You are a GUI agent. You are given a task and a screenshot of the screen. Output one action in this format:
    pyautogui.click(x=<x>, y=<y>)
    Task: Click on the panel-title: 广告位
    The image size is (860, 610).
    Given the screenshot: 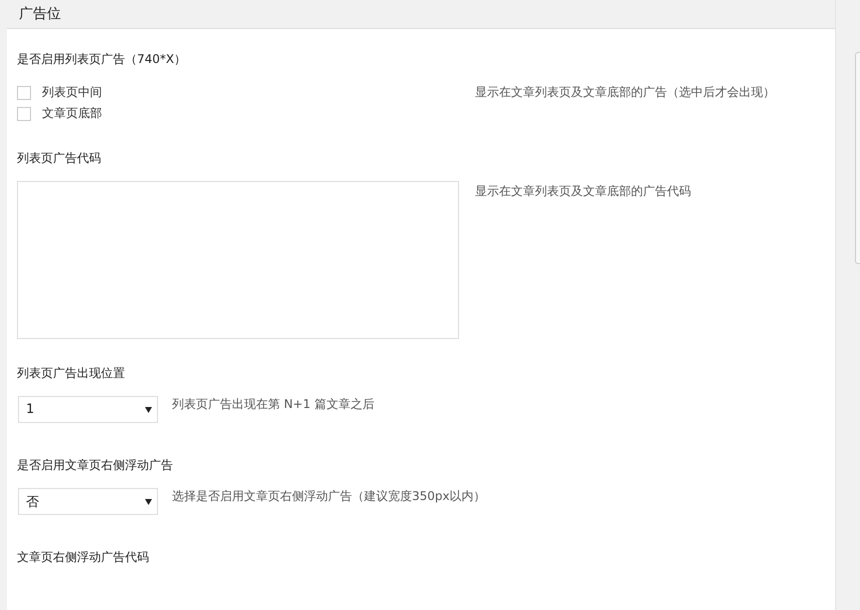 What is the action you would take?
    pyautogui.click(x=421, y=14)
    